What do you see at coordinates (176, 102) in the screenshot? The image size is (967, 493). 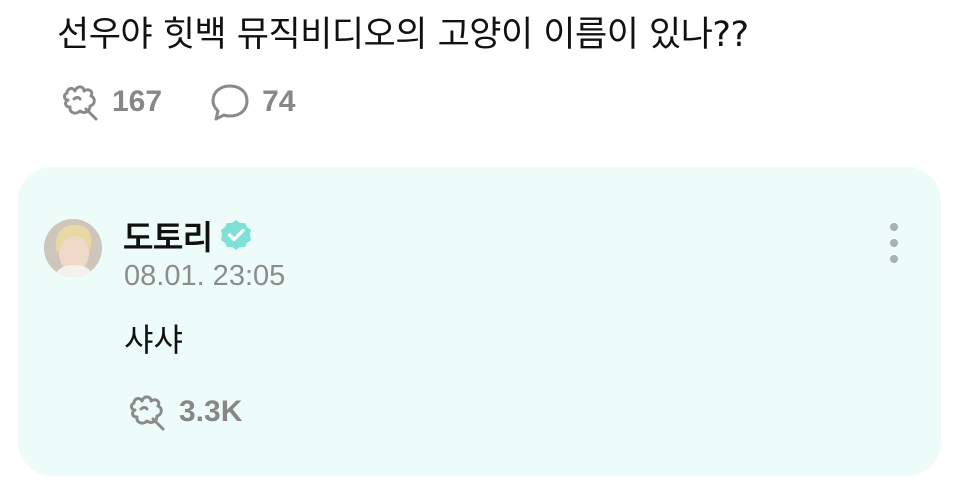 I see `post-actions: 167 74` at bounding box center [176, 102].